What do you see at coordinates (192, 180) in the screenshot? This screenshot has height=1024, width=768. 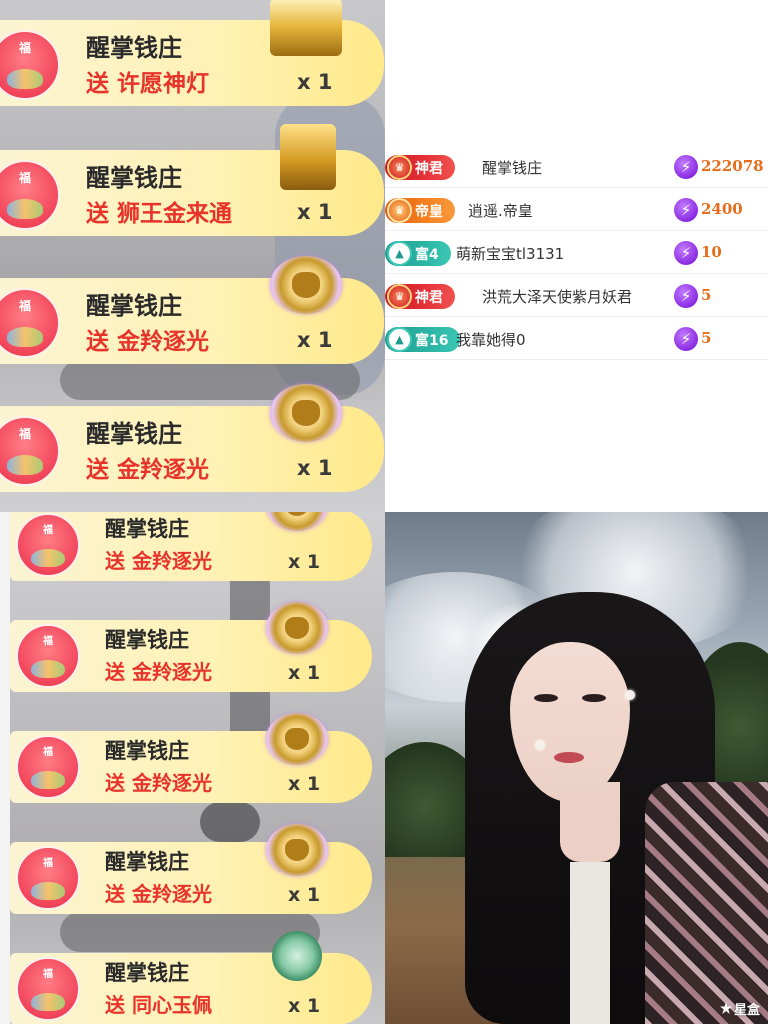 I see `gift-banner: 福 醒掌钱庄 送 狮王金来通 x 1` at bounding box center [192, 180].